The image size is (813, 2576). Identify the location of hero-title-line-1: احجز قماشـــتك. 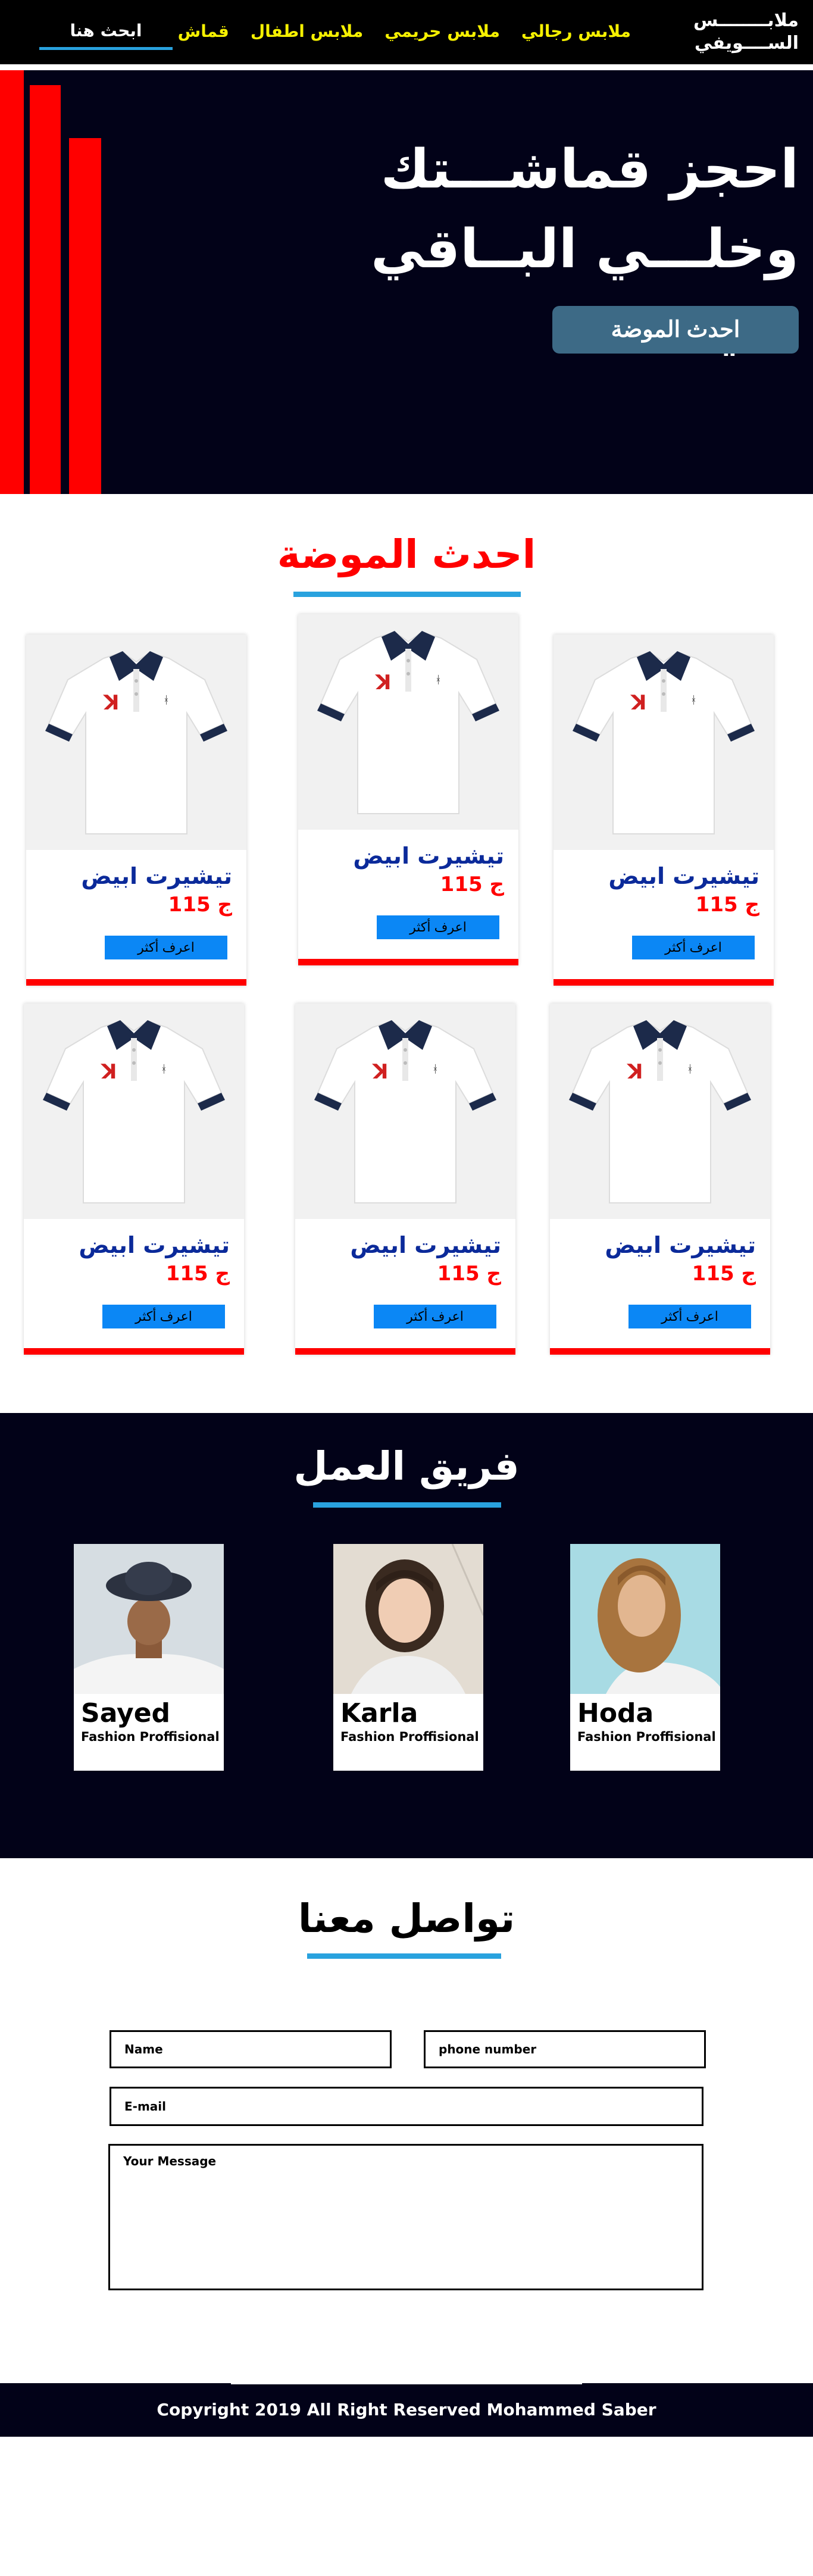
(589, 169).